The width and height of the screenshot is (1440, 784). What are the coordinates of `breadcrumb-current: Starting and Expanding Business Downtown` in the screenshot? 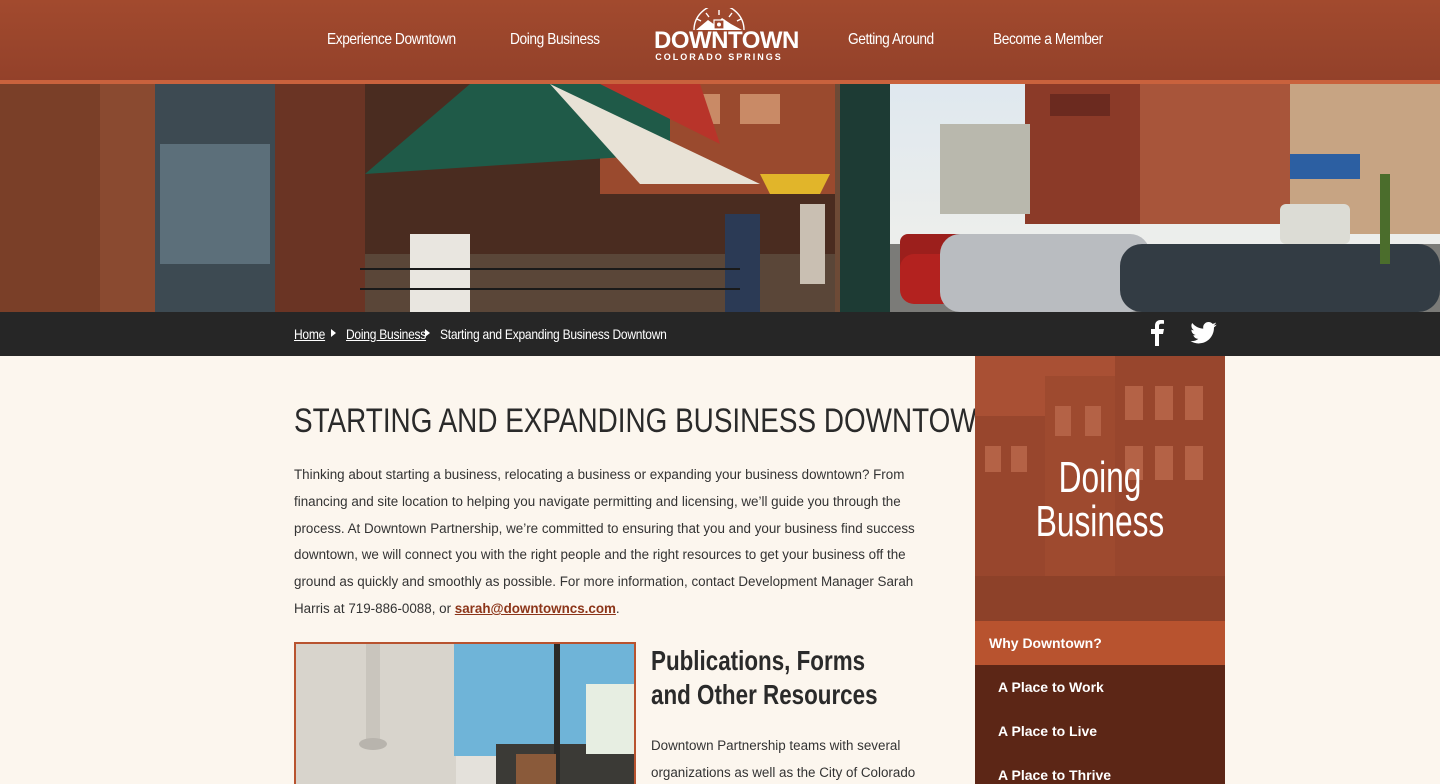 It's located at (553, 334).